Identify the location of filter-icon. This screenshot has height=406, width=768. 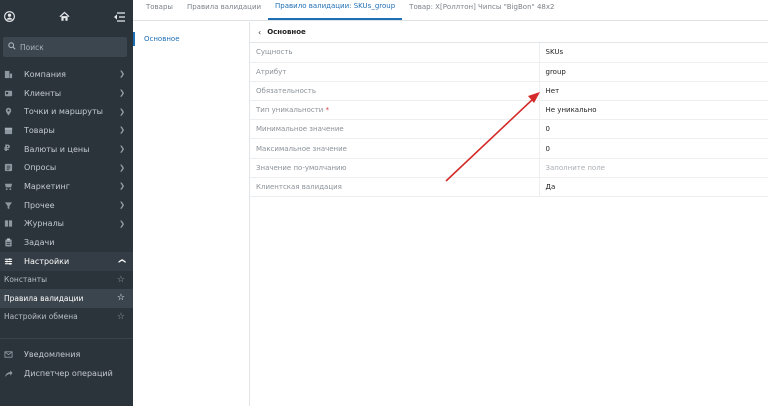
(11, 205).